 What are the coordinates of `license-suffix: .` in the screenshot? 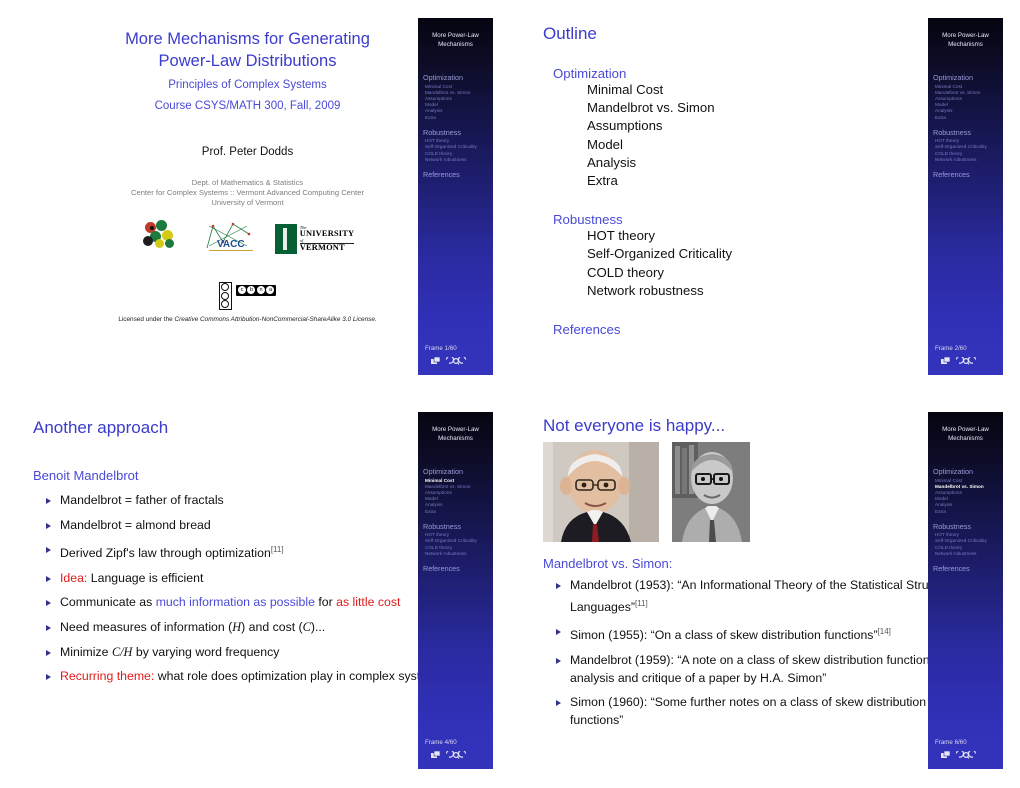 It's located at (375, 319).